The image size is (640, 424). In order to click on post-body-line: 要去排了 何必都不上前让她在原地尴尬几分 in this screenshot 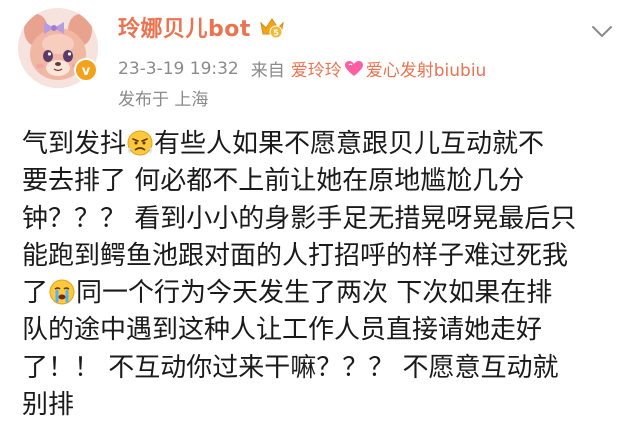, I will do `click(322, 181)`.